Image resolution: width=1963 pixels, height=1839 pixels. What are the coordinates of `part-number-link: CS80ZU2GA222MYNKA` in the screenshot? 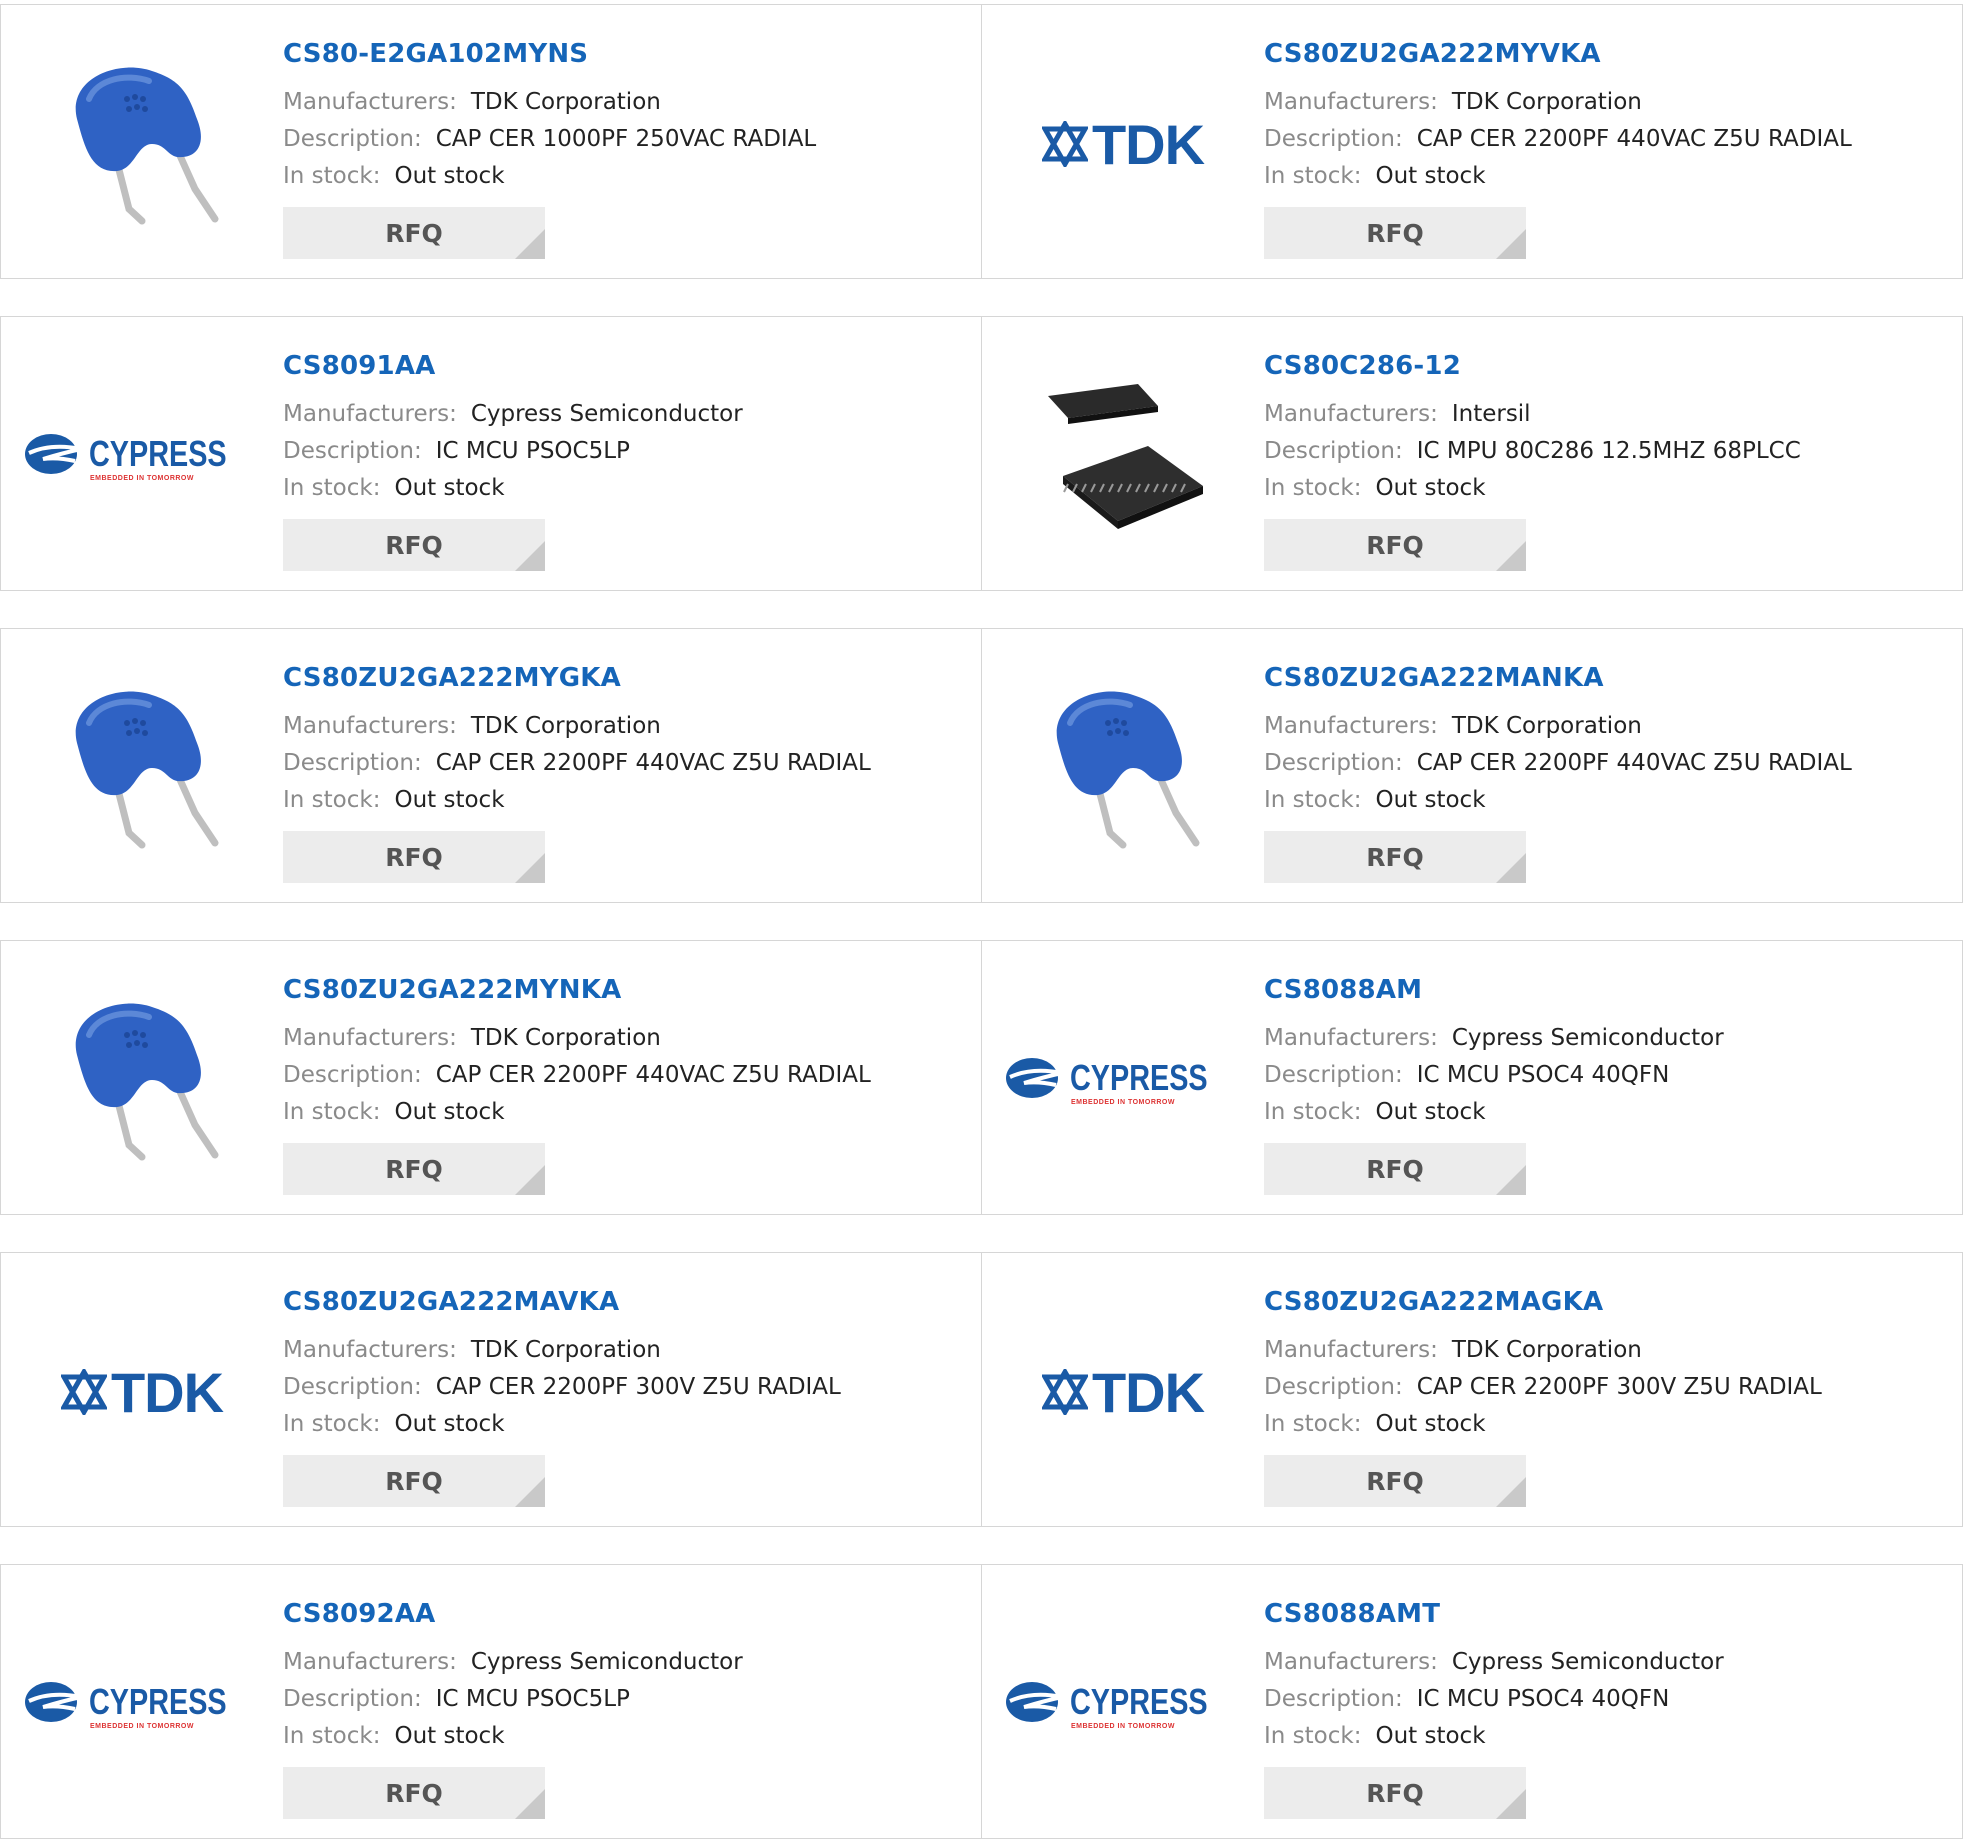 It's located at (452, 990).